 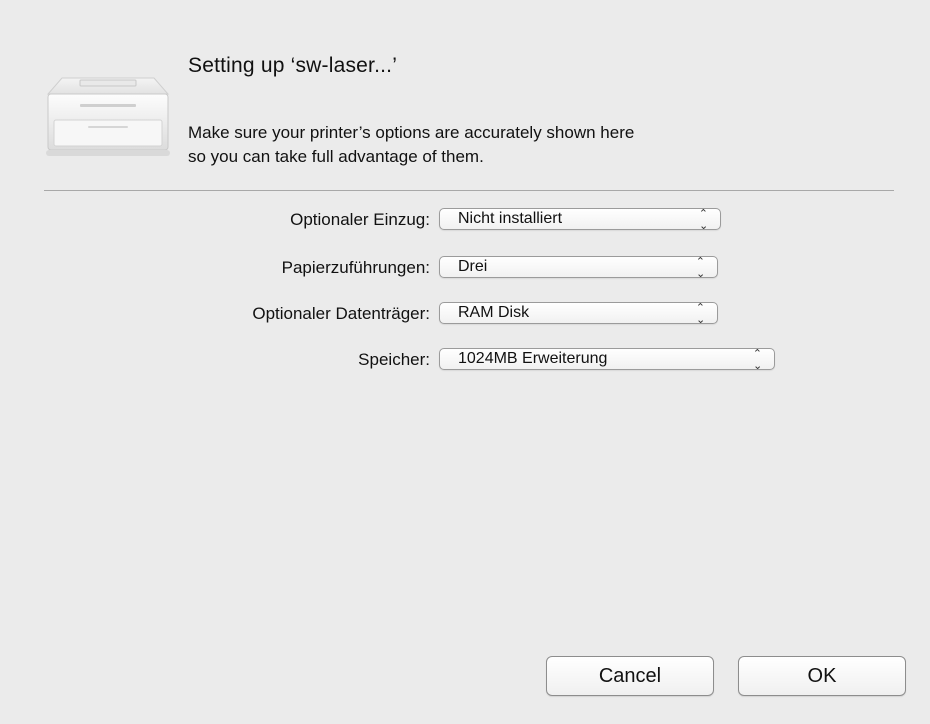 What do you see at coordinates (394, 359) in the screenshot?
I see `option-label-memory: Speicher:` at bounding box center [394, 359].